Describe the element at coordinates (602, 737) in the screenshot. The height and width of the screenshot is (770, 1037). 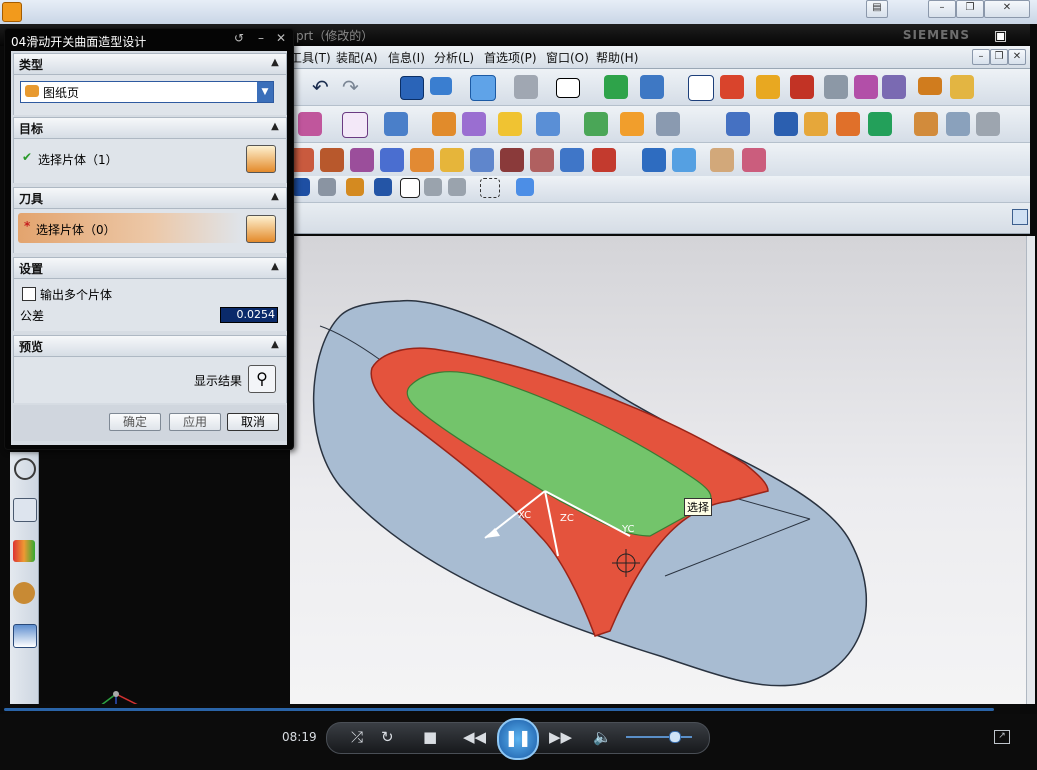
I see `volume-icon: 🔈` at that location.